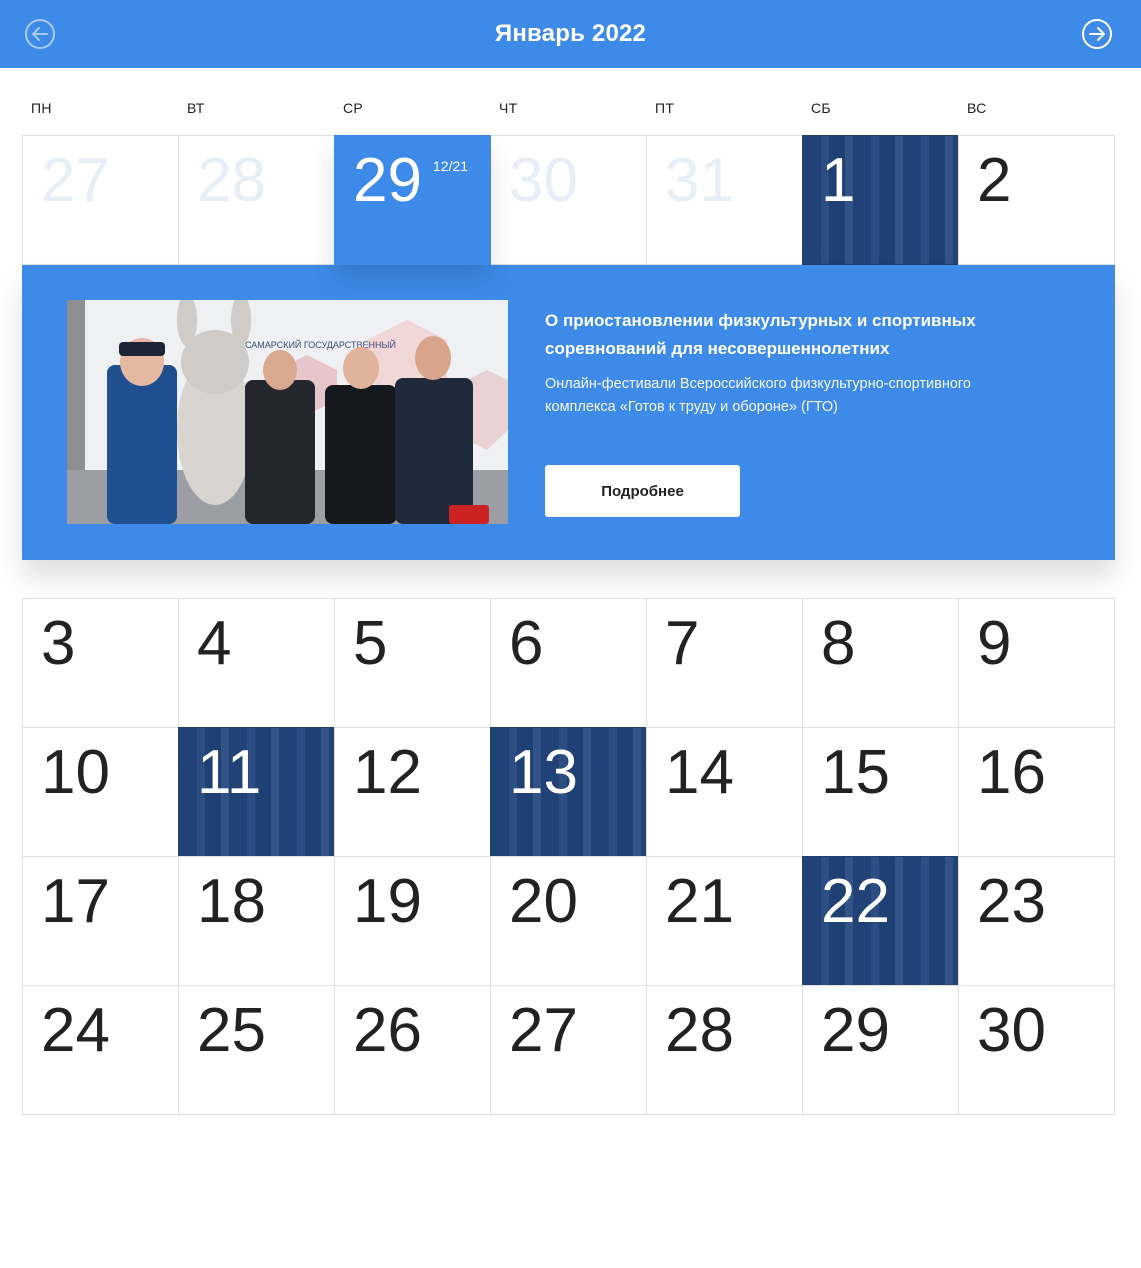 The height and width of the screenshot is (1268, 1141). Describe the element at coordinates (880, 663) in the screenshot. I see `day-cell: 8` at that location.